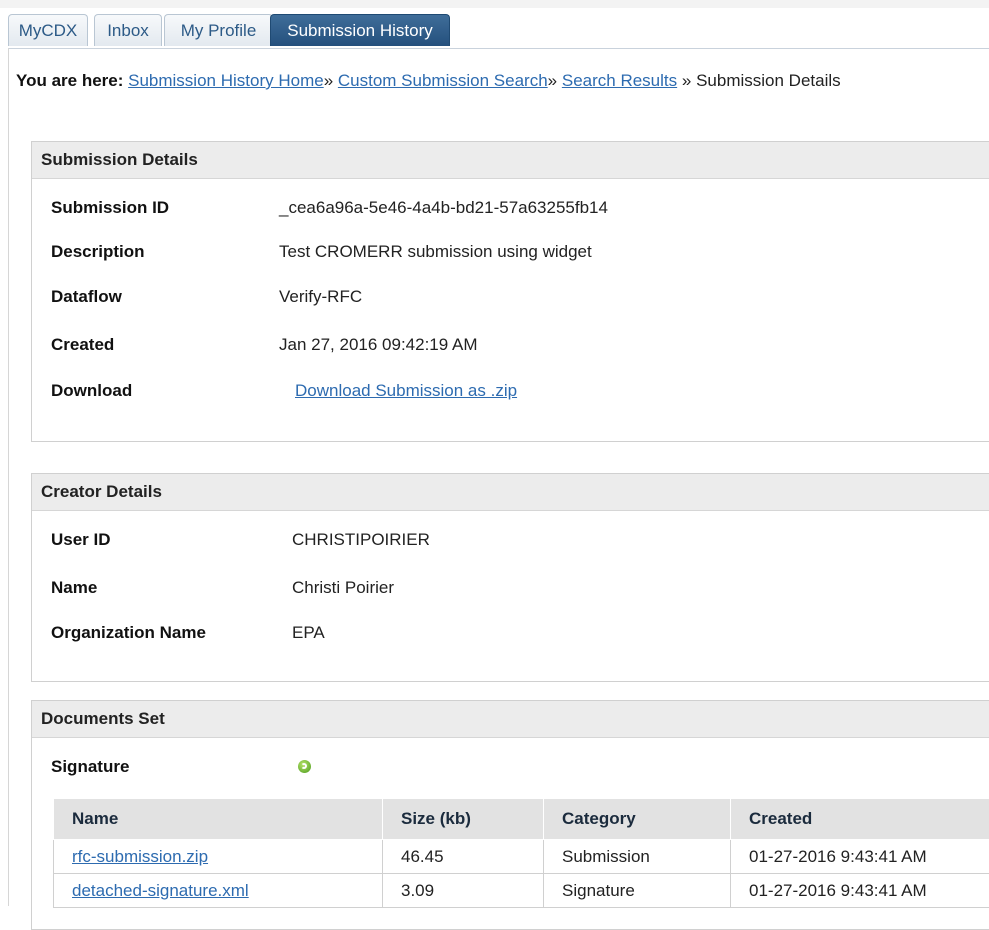  What do you see at coordinates (90, 767) in the screenshot?
I see `signature-label: Signature` at bounding box center [90, 767].